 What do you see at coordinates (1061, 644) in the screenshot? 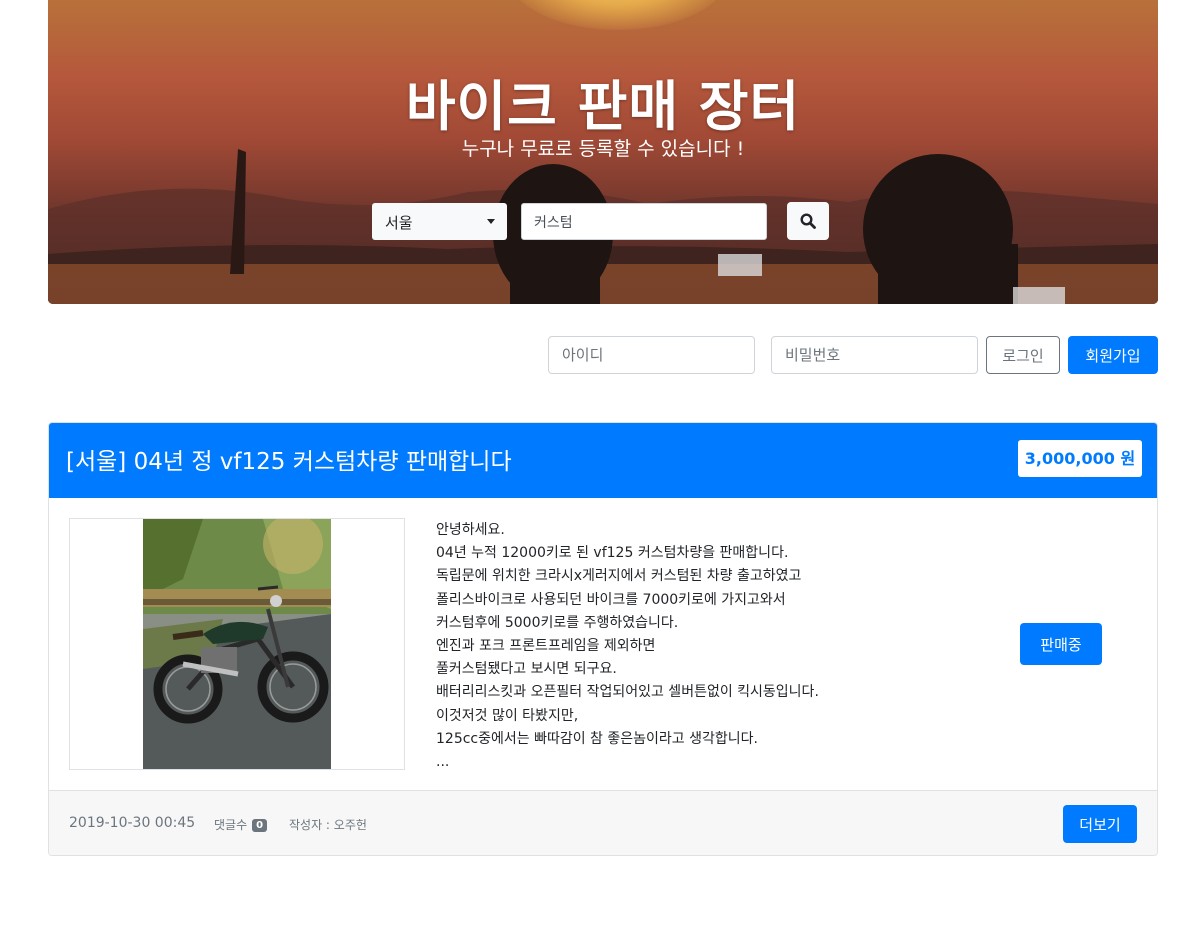
I see `sale-status-button: 판매중` at bounding box center [1061, 644].